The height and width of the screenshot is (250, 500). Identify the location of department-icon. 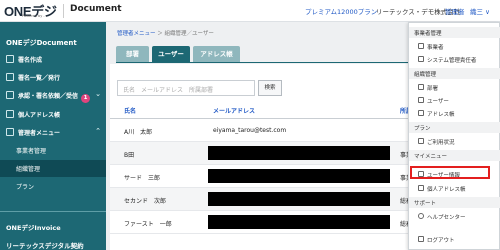
(421, 87).